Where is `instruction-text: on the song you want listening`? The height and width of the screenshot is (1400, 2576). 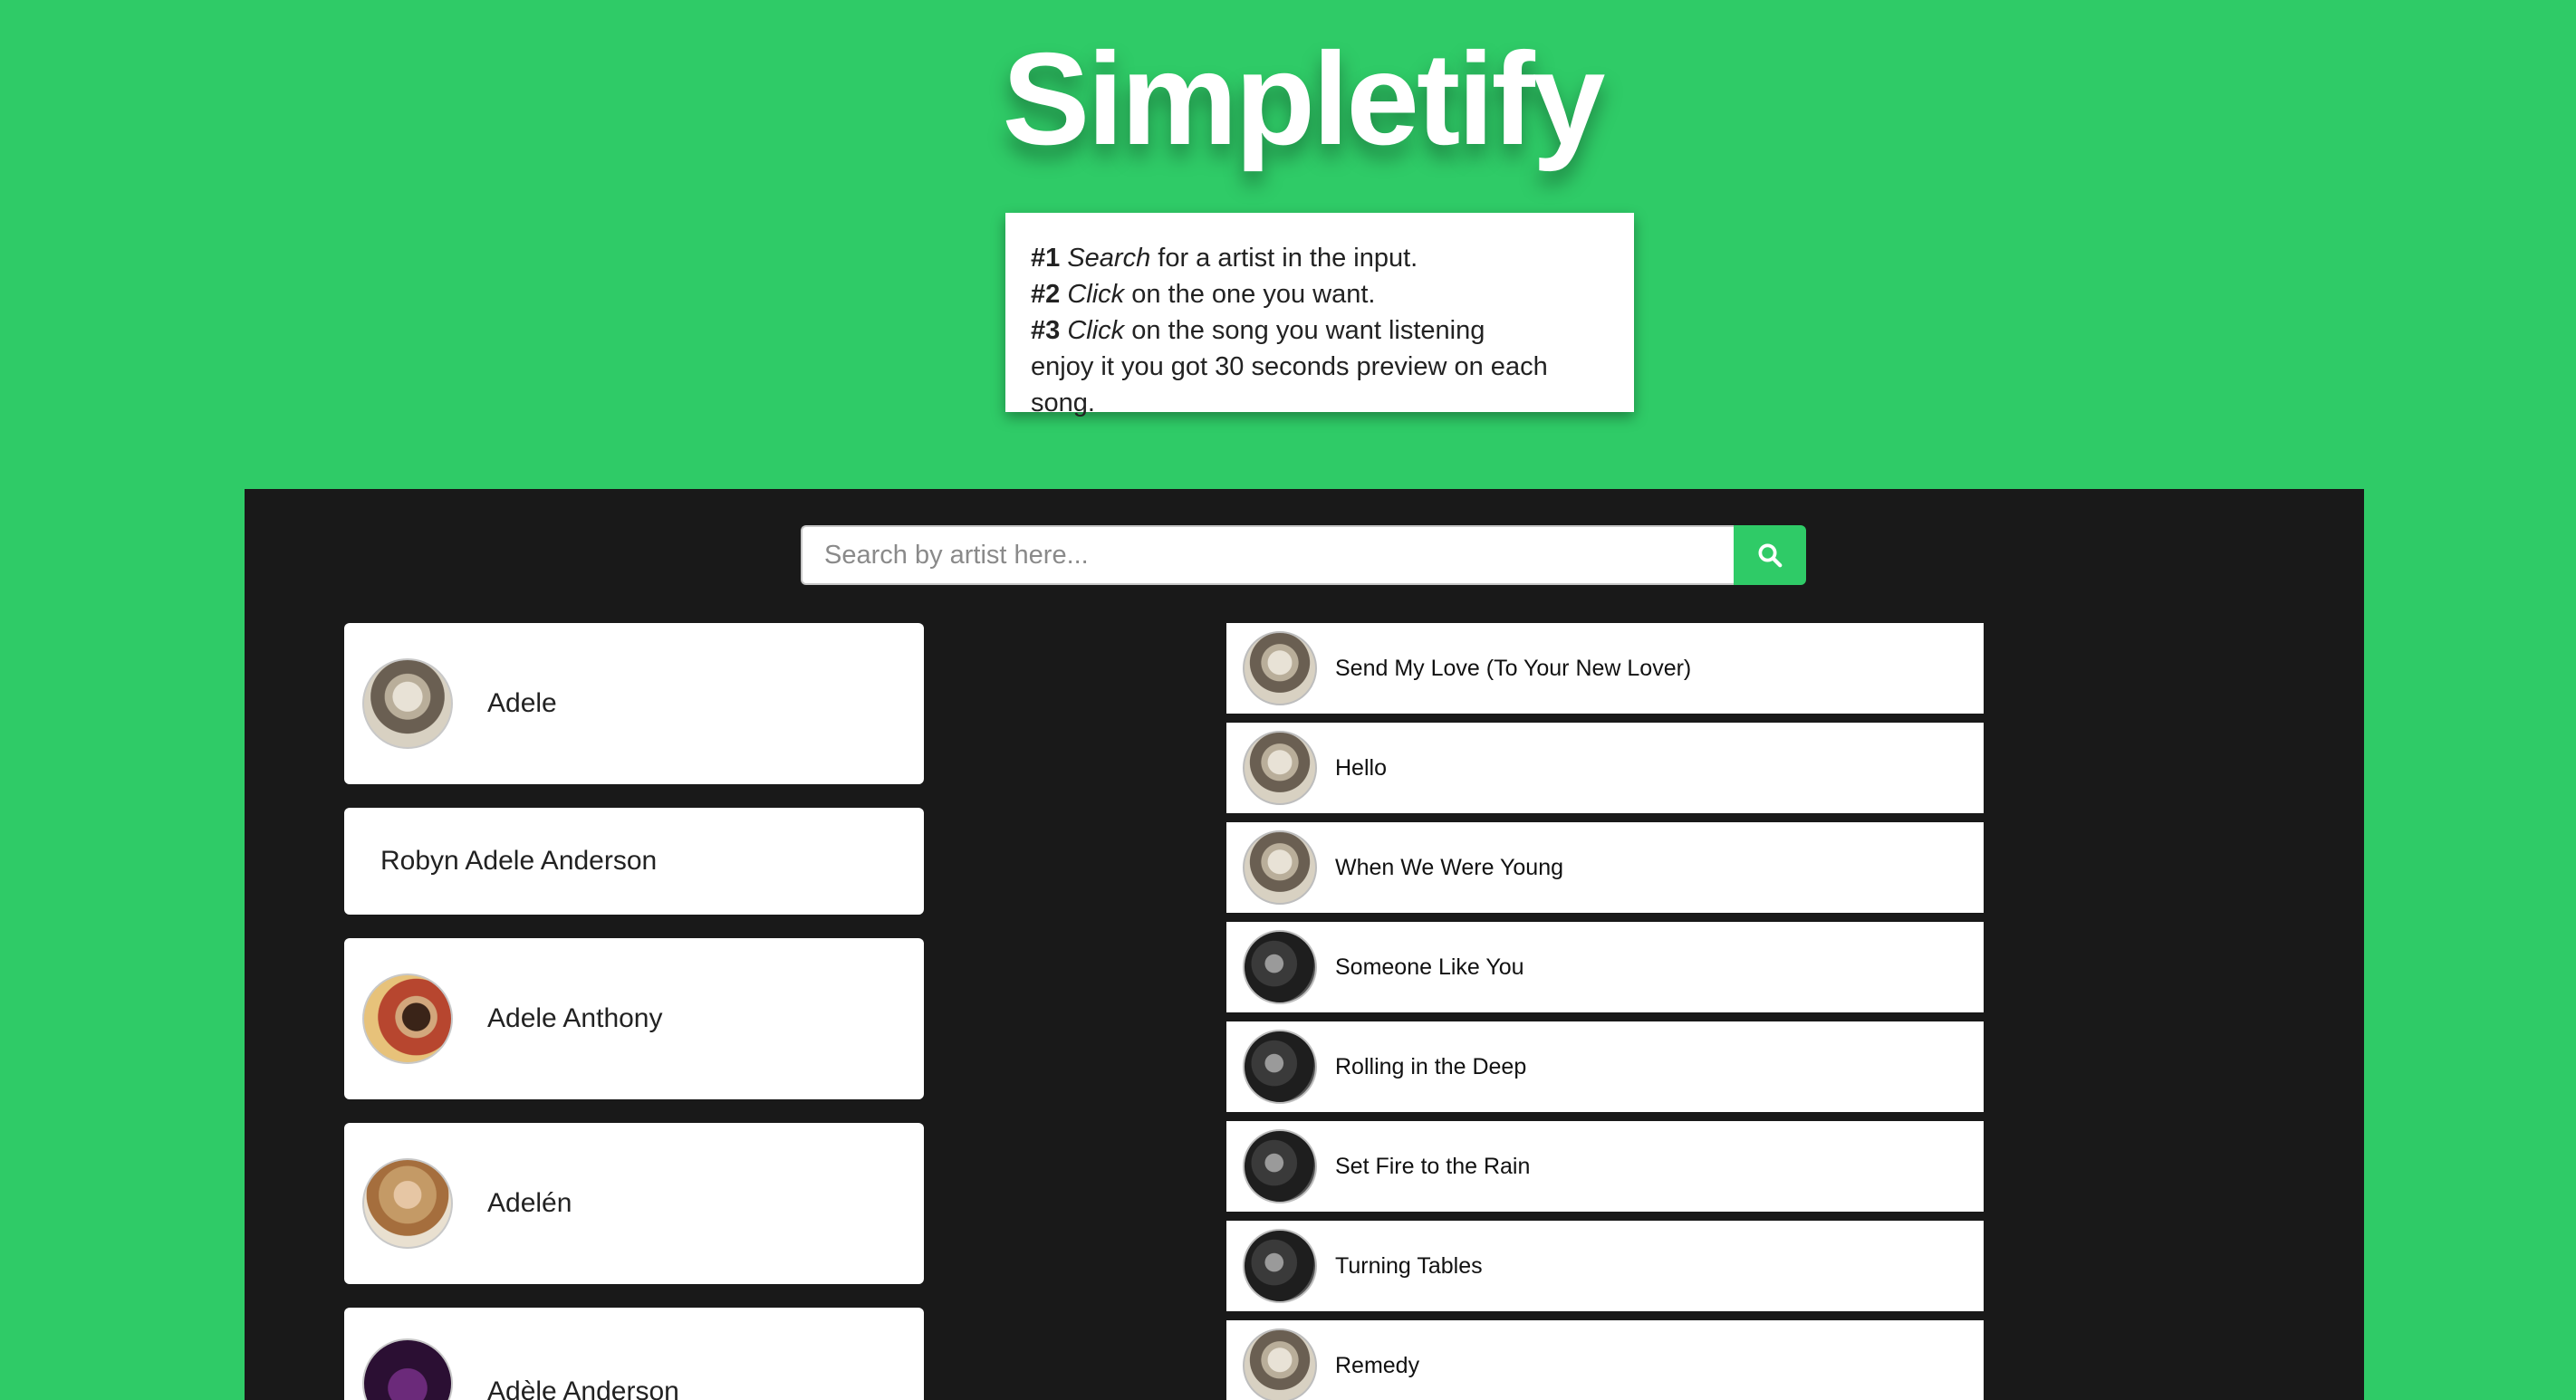
instruction-text: on the song you want listening is located at coordinates (1304, 330).